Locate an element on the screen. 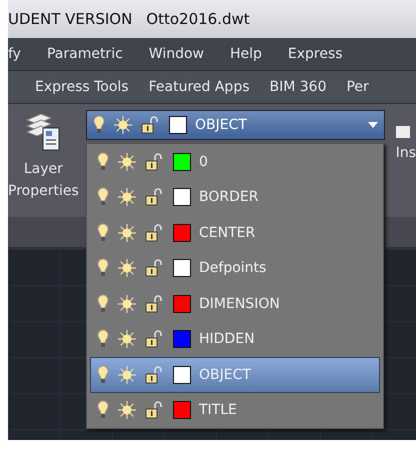 The width and height of the screenshot is (416, 452). caret-icon is located at coordinates (373, 125).